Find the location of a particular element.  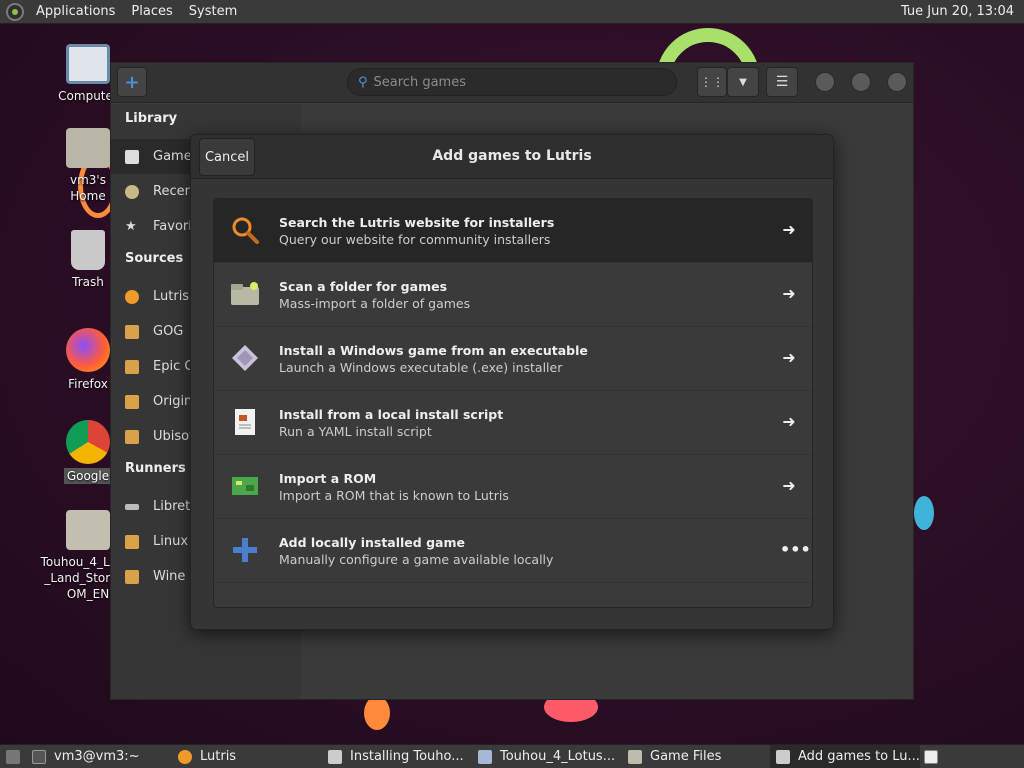

decor-blob-orange is located at coordinates (377, 713).